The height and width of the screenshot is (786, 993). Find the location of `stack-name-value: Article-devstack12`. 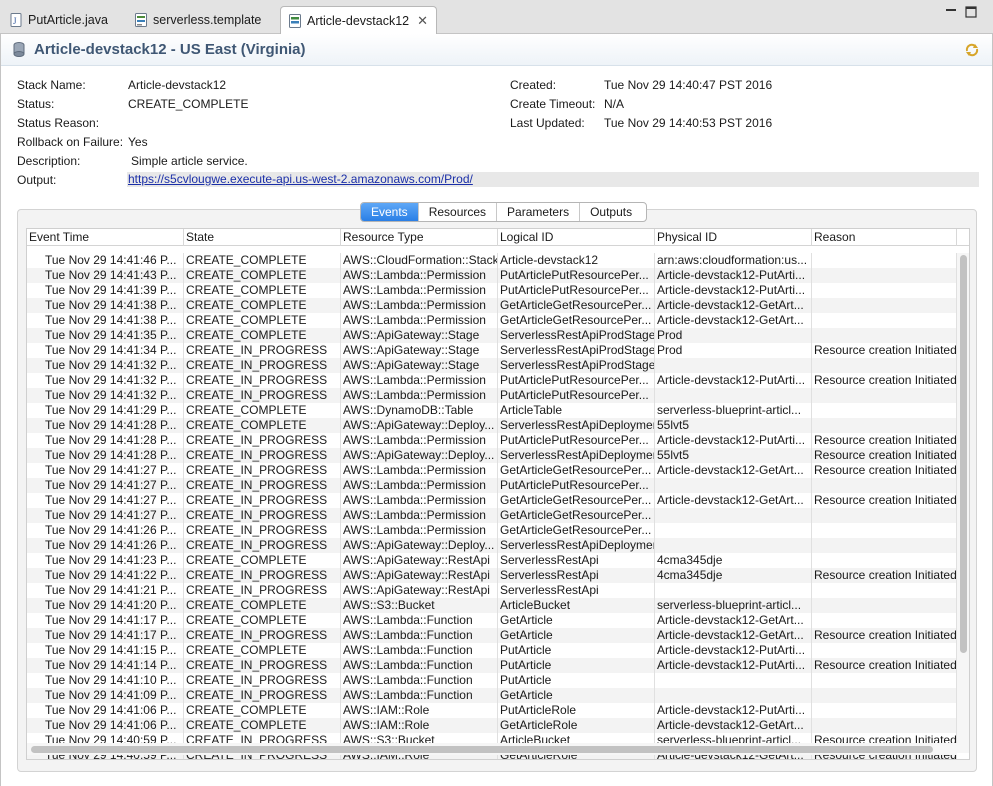

stack-name-value: Article-devstack12 is located at coordinates (177, 85).